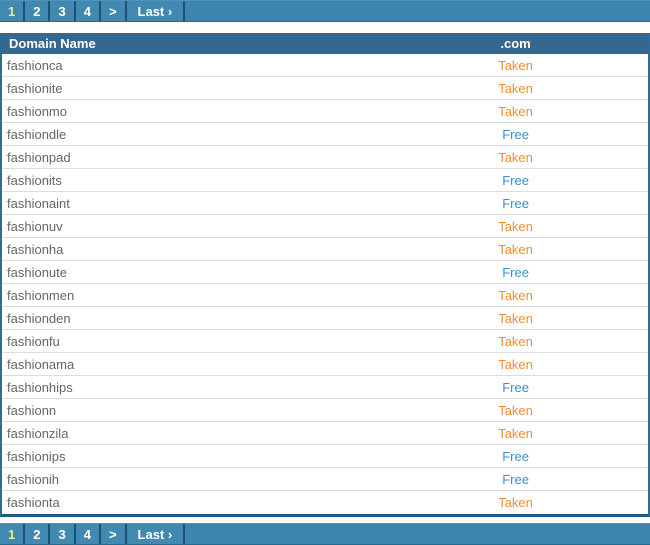  Describe the element at coordinates (41, 364) in the screenshot. I see `domain-name-cell: fashionama` at that location.